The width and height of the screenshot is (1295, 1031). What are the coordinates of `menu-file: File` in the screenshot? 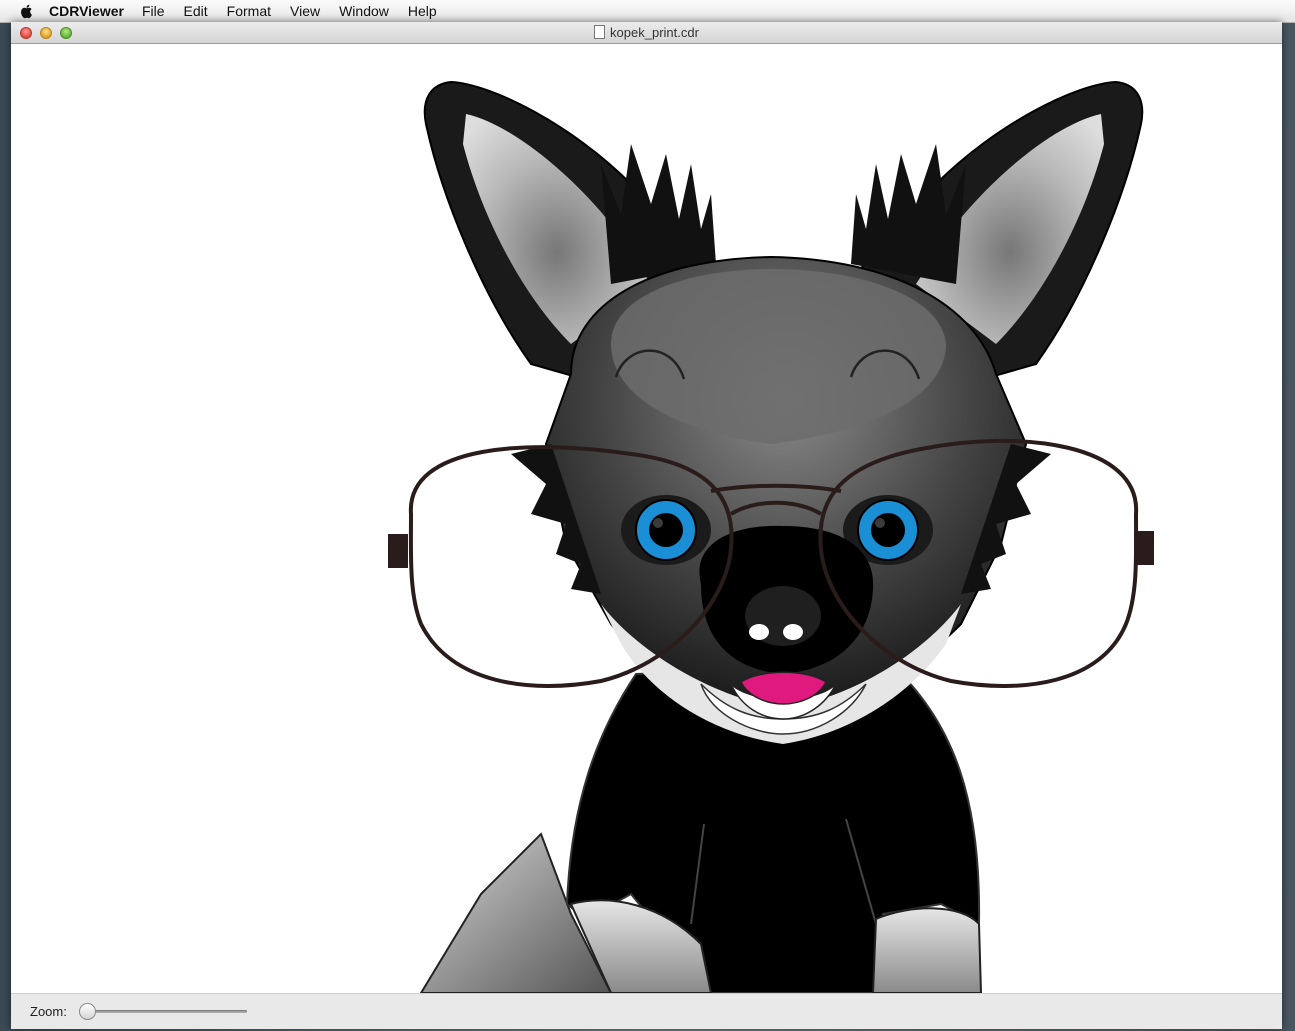 It's located at (153, 11).